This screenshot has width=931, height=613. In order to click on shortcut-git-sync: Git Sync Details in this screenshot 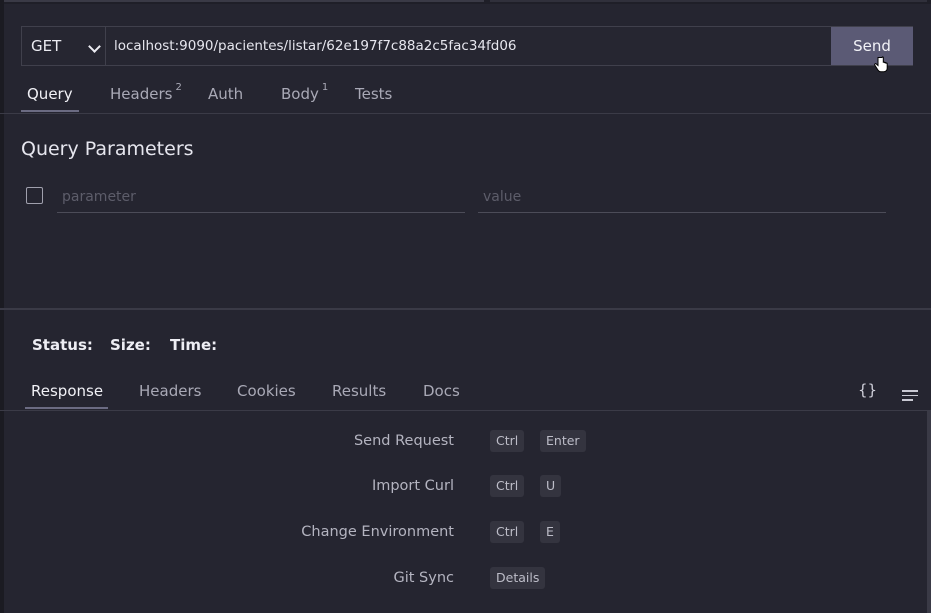, I will do `click(465, 579)`.